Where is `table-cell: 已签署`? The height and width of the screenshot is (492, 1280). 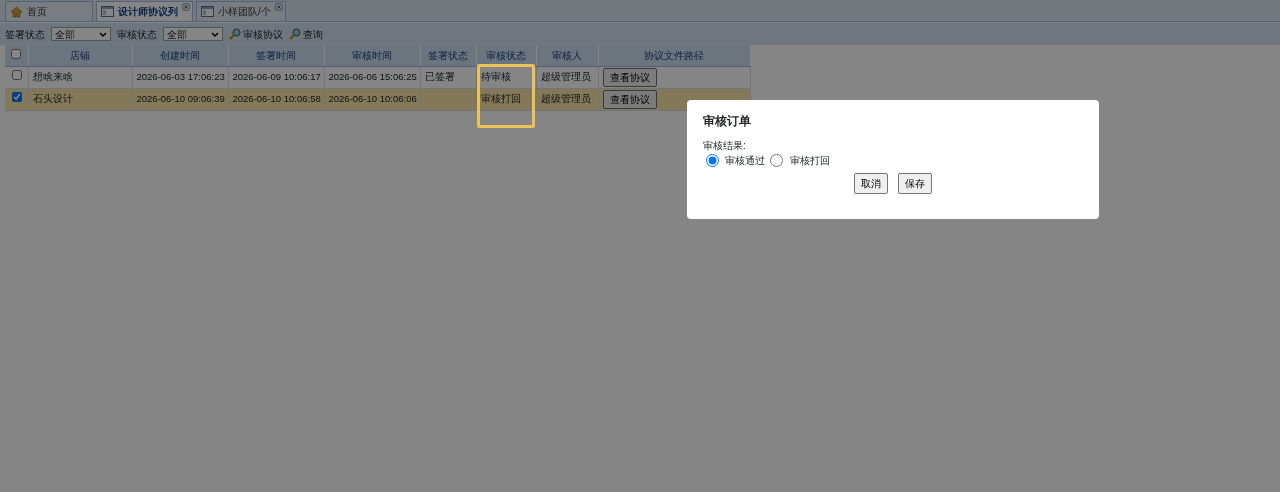
table-cell: 已签署 is located at coordinates (439, 76).